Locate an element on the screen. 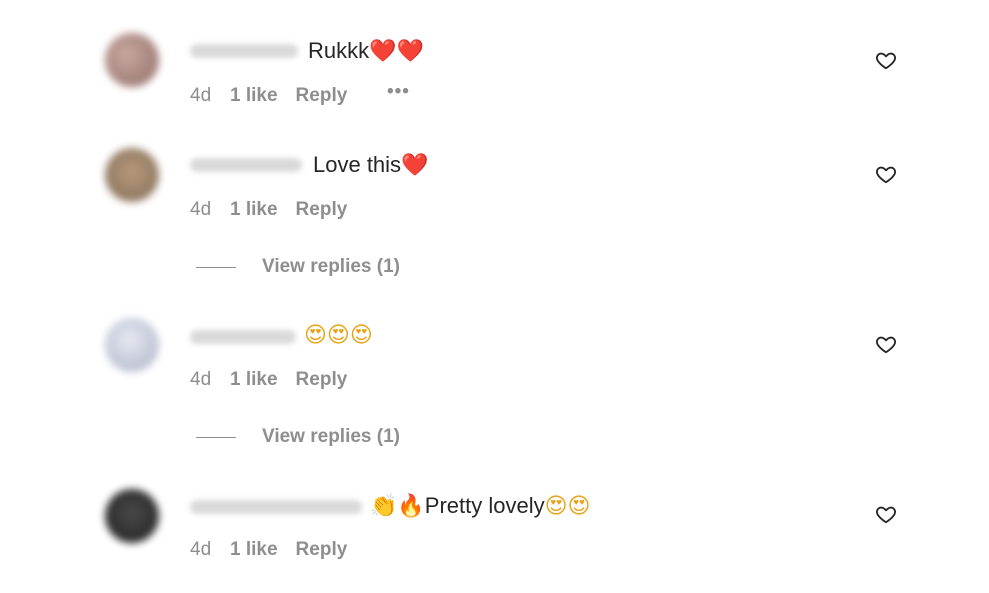 This screenshot has height=593, width=989. comment-text: 😍😍😍 is located at coordinates (338, 335).